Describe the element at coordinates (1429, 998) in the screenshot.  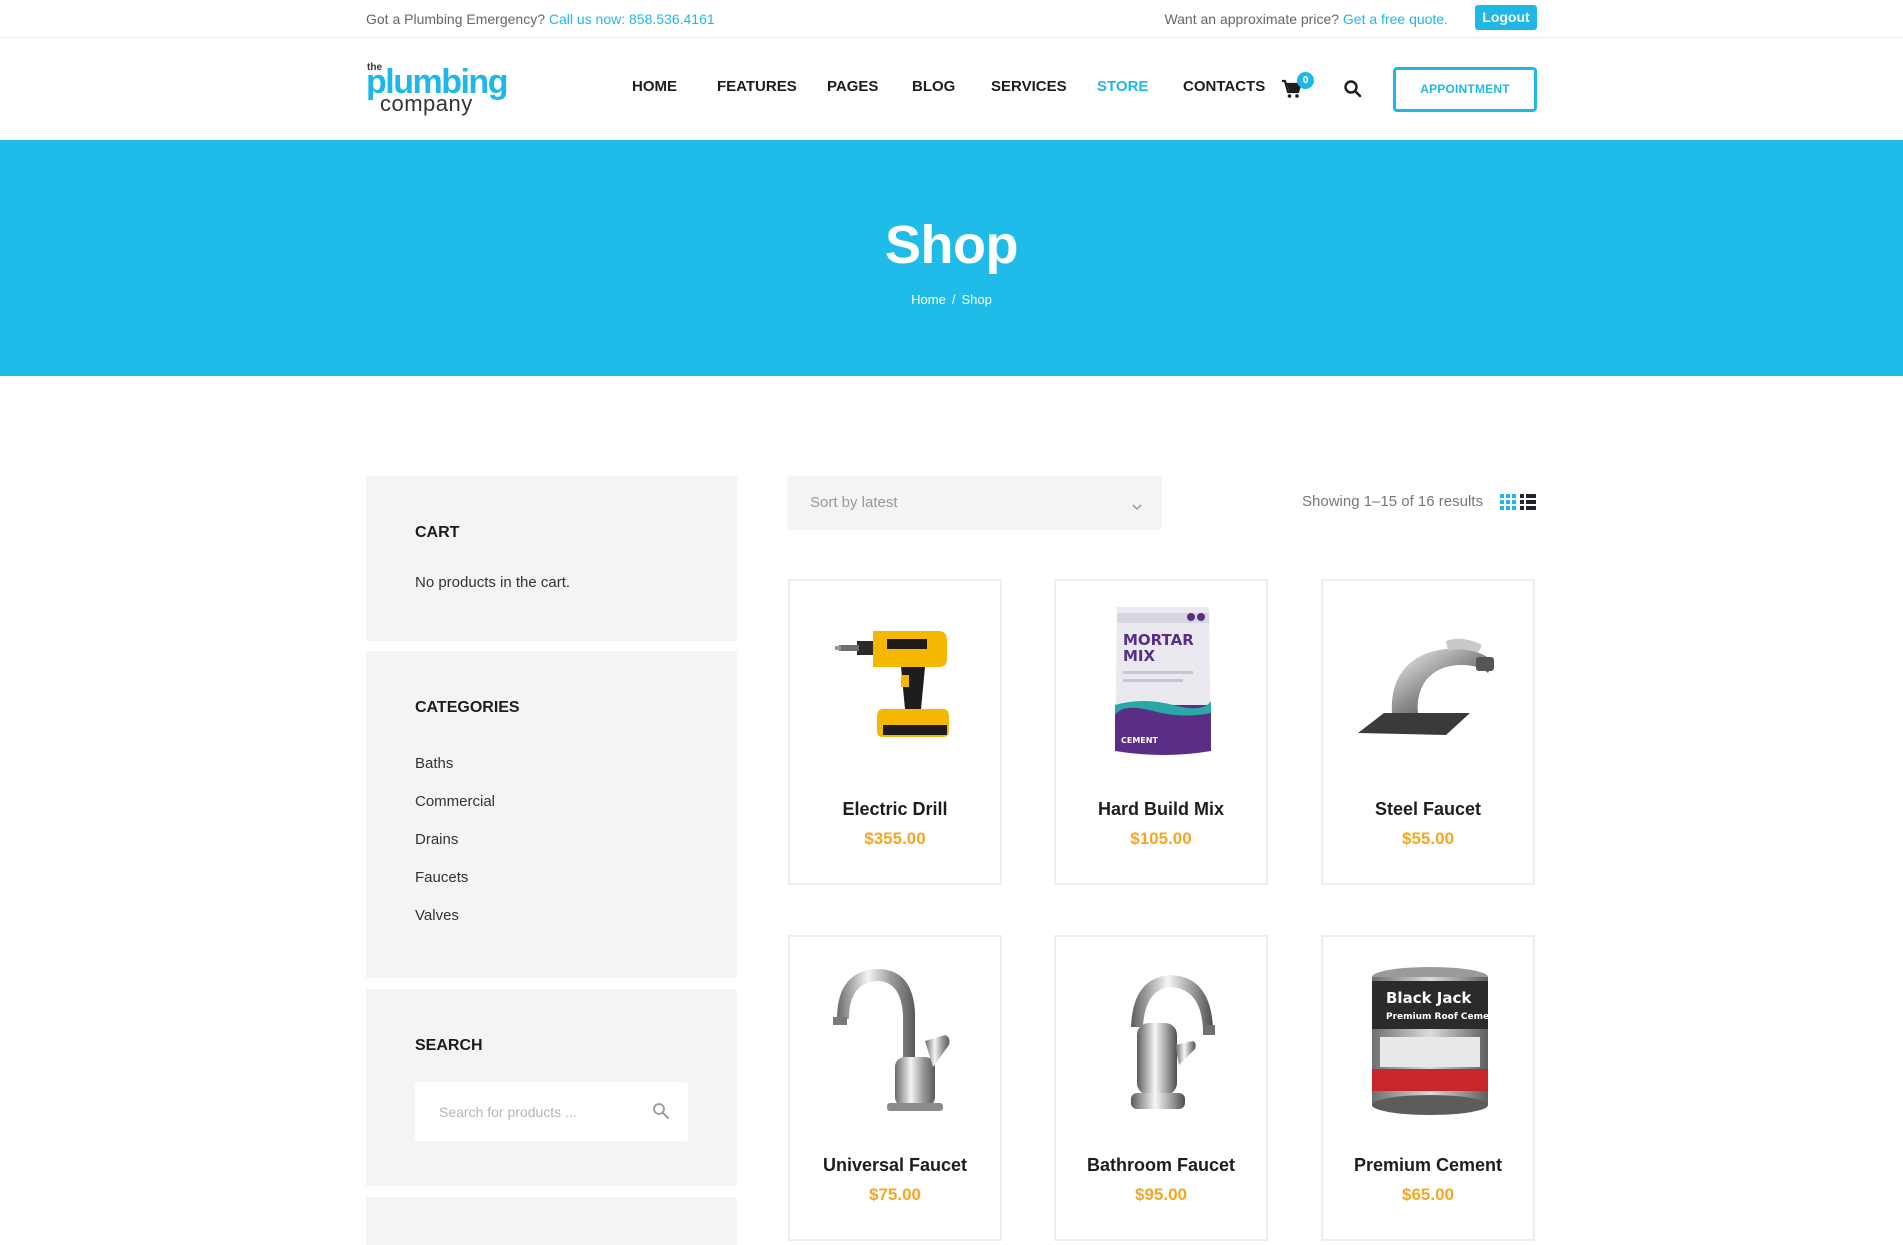
I see `can-label-brand: Black Jack` at that location.